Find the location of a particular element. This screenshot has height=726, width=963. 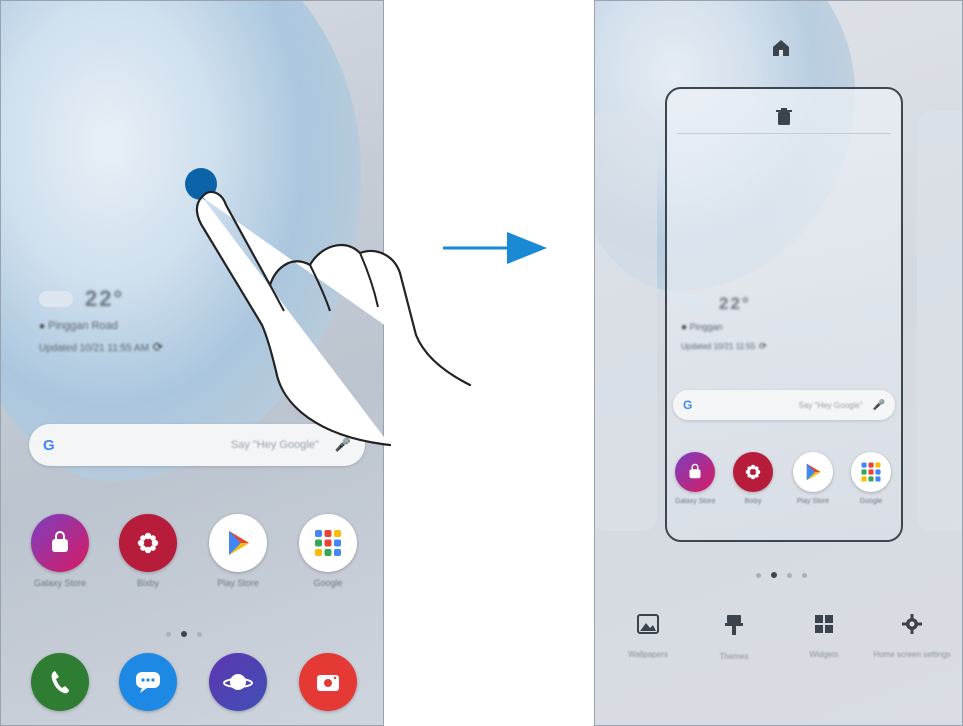

phone-icon is located at coordinates (60, 682).